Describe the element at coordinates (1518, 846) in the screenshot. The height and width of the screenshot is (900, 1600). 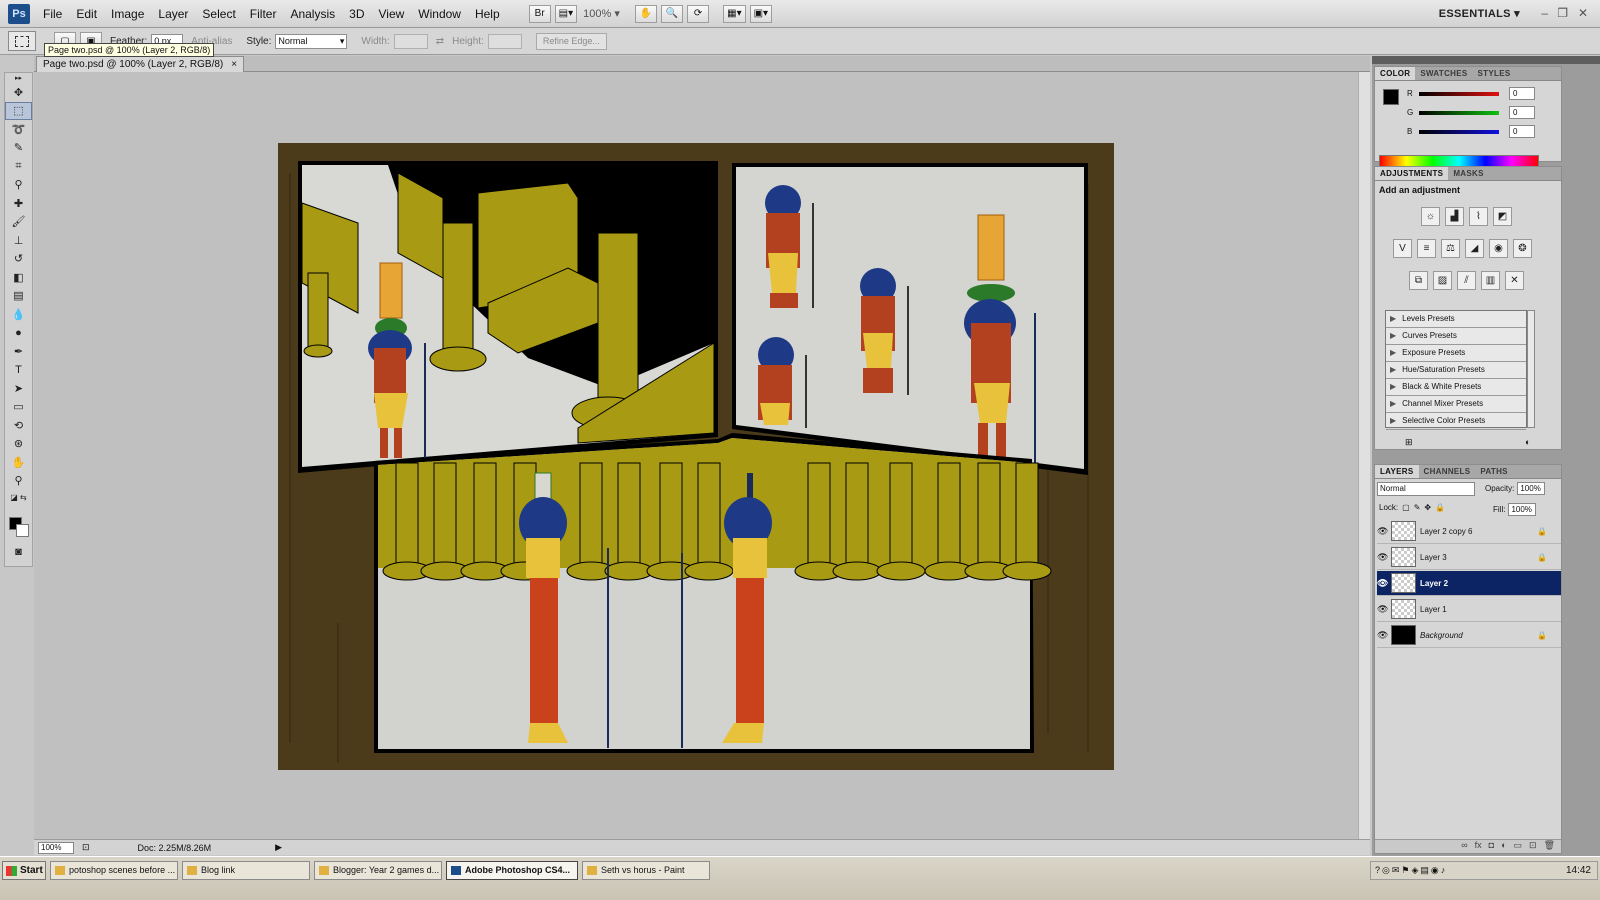
I see `new-group-icon: ▭` at that location.